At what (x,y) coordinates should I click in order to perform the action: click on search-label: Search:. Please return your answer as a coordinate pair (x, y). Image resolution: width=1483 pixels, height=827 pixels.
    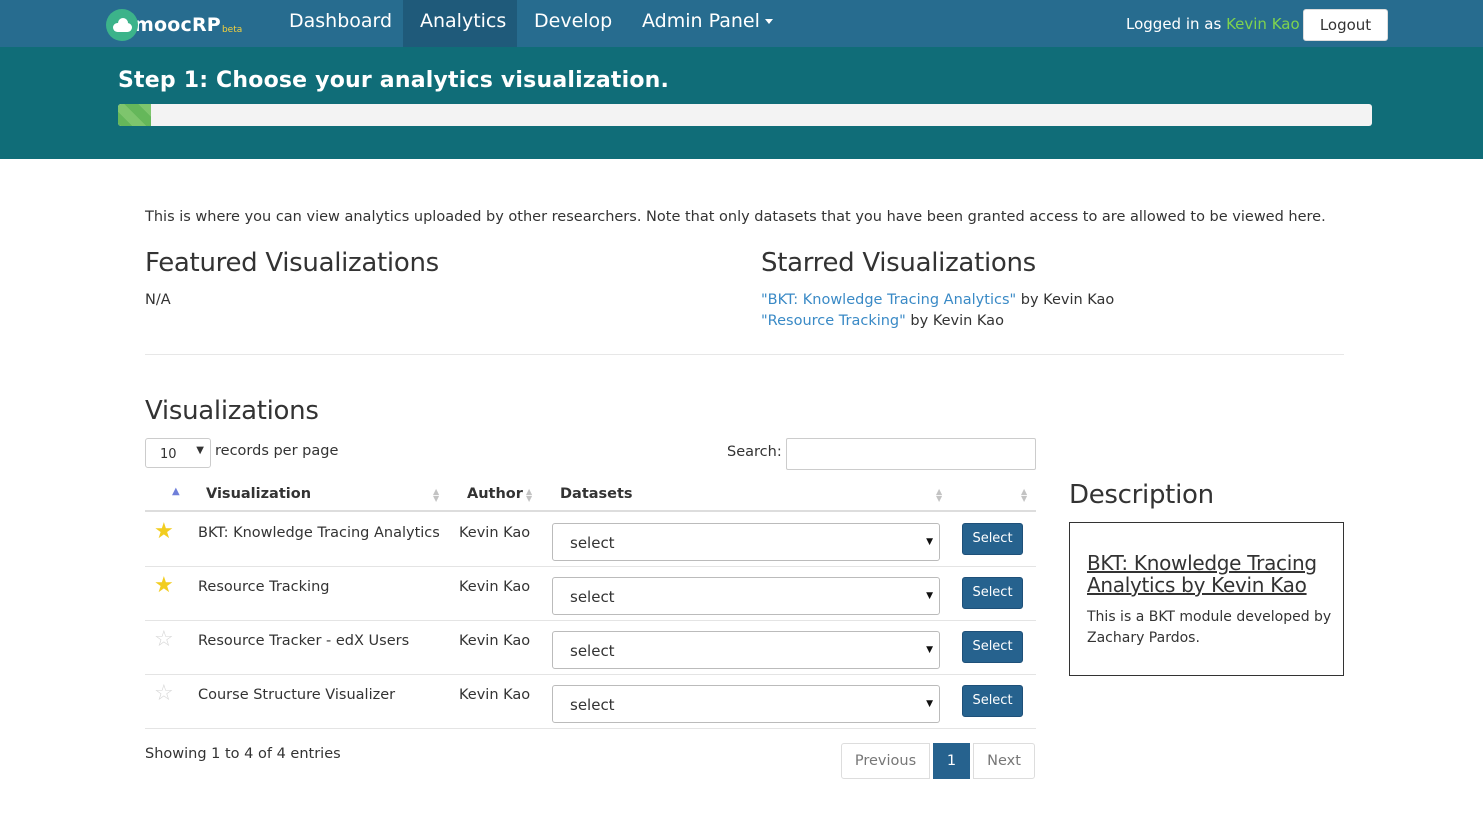
    Looking at the image, I should click on (754, 452).